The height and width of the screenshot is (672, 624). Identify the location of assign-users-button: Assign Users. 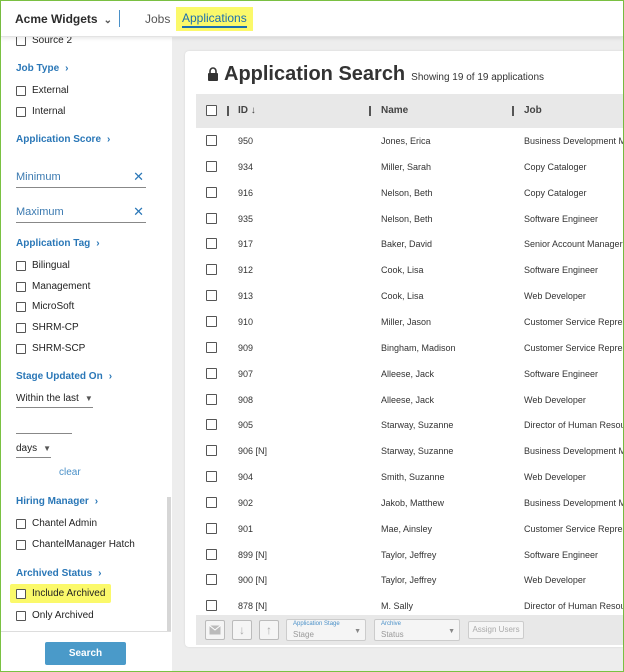
(496, 630).